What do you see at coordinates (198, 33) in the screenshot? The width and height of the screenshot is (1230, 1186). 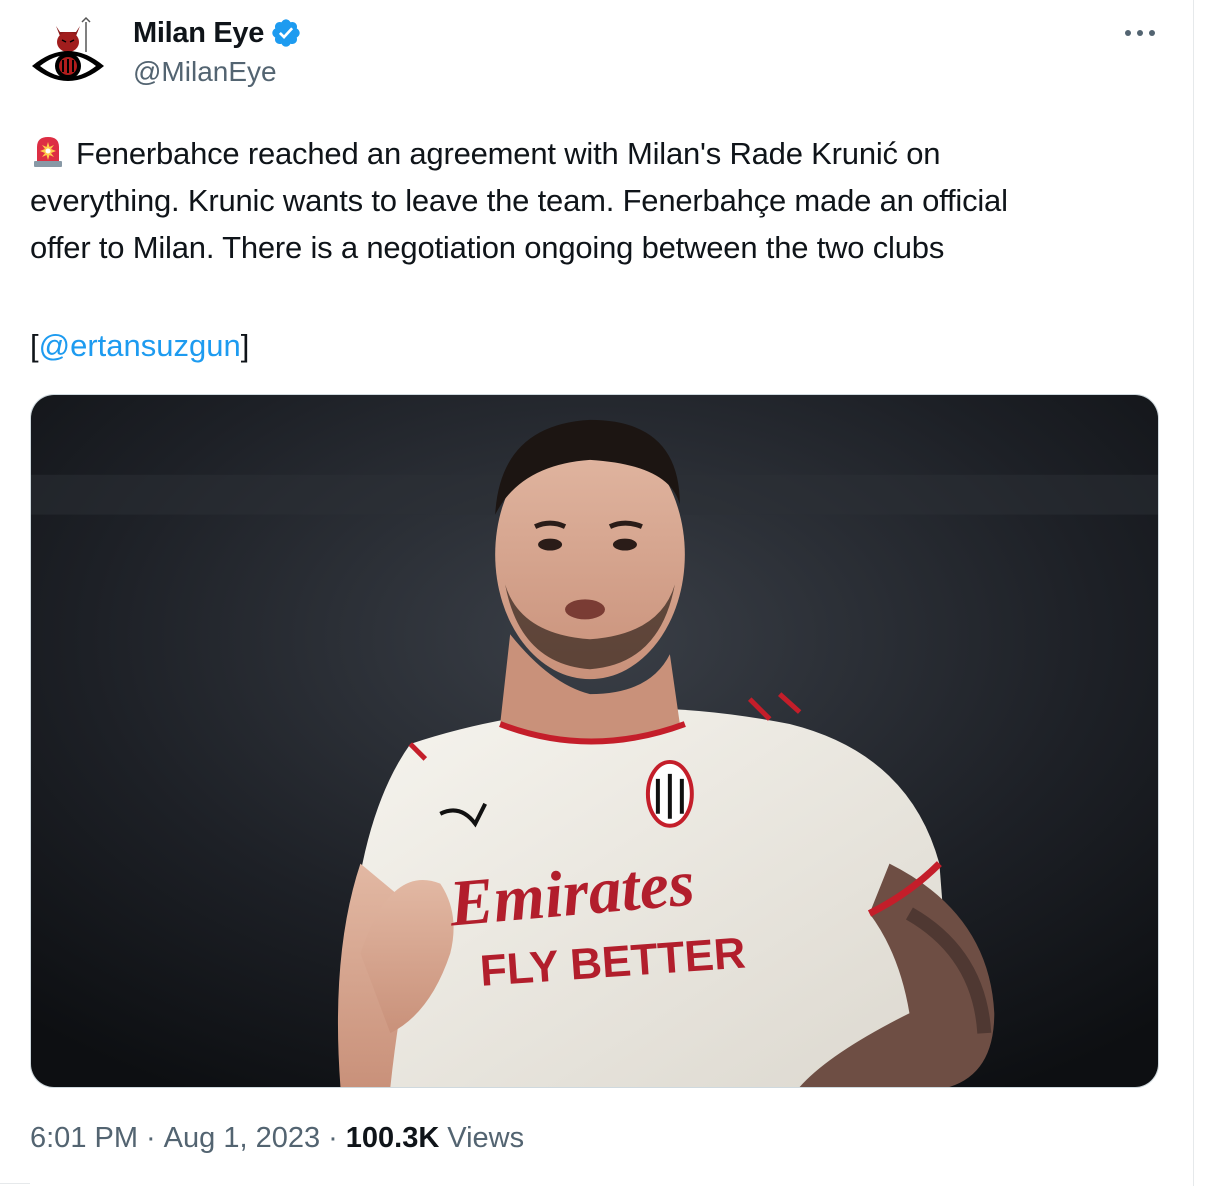 I see `display-name: Milan Eye` at bounding box center [198, 33].